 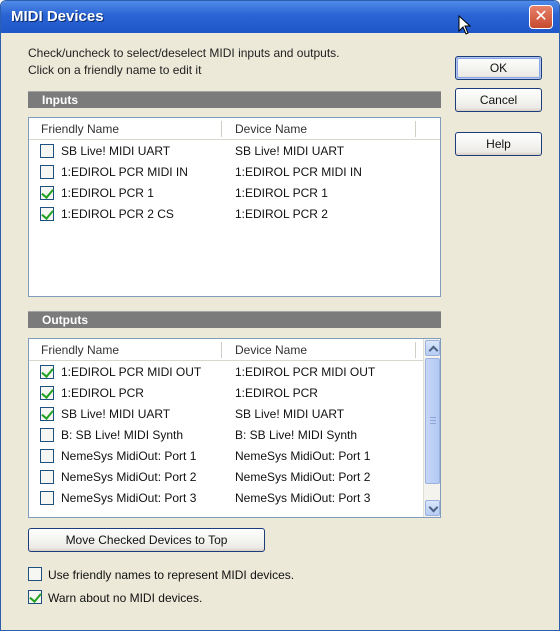 What do you see at coordinates (80, 350) in the screenshot?
I see `outputs-col-friendly-name: Friendly Name` at bounding box center [80, 350].